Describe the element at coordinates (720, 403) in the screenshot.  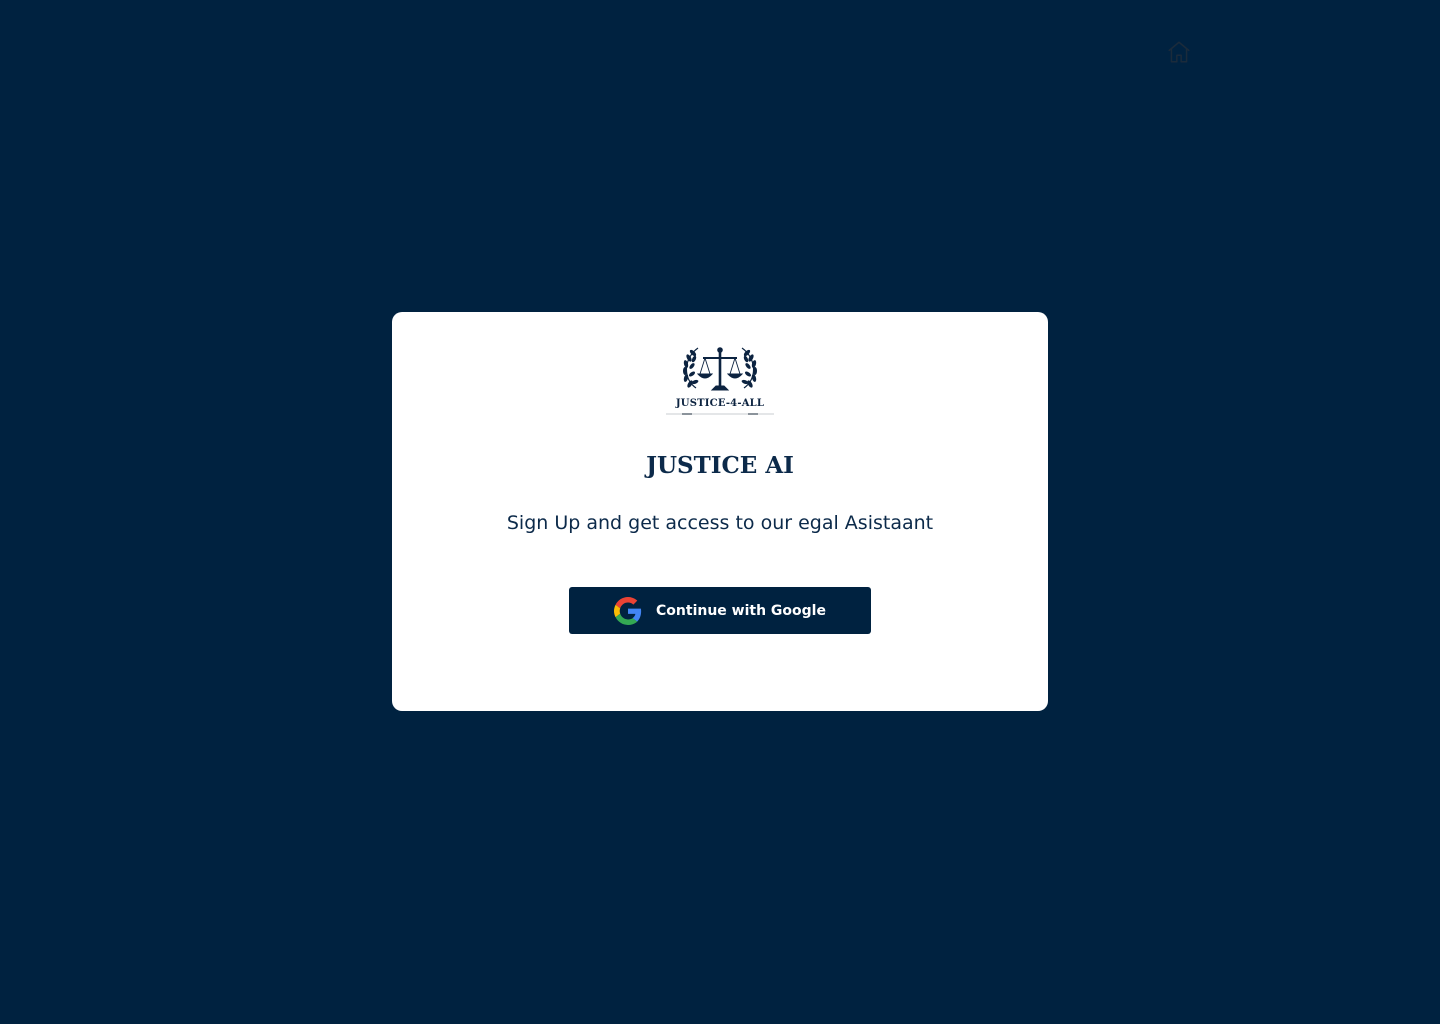
I see `logo-text: JUSTICE-4-ALL` at that location.